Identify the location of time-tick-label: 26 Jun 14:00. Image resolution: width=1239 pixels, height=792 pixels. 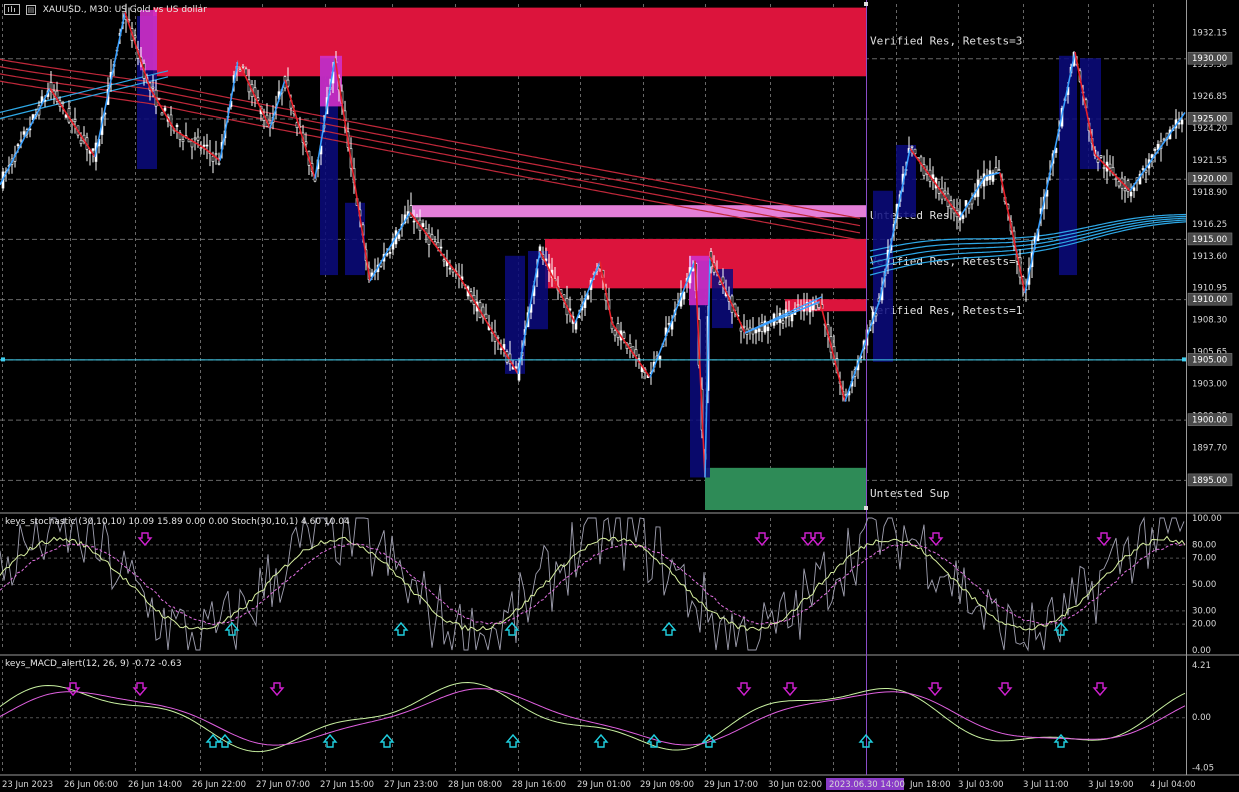
(155, 785).